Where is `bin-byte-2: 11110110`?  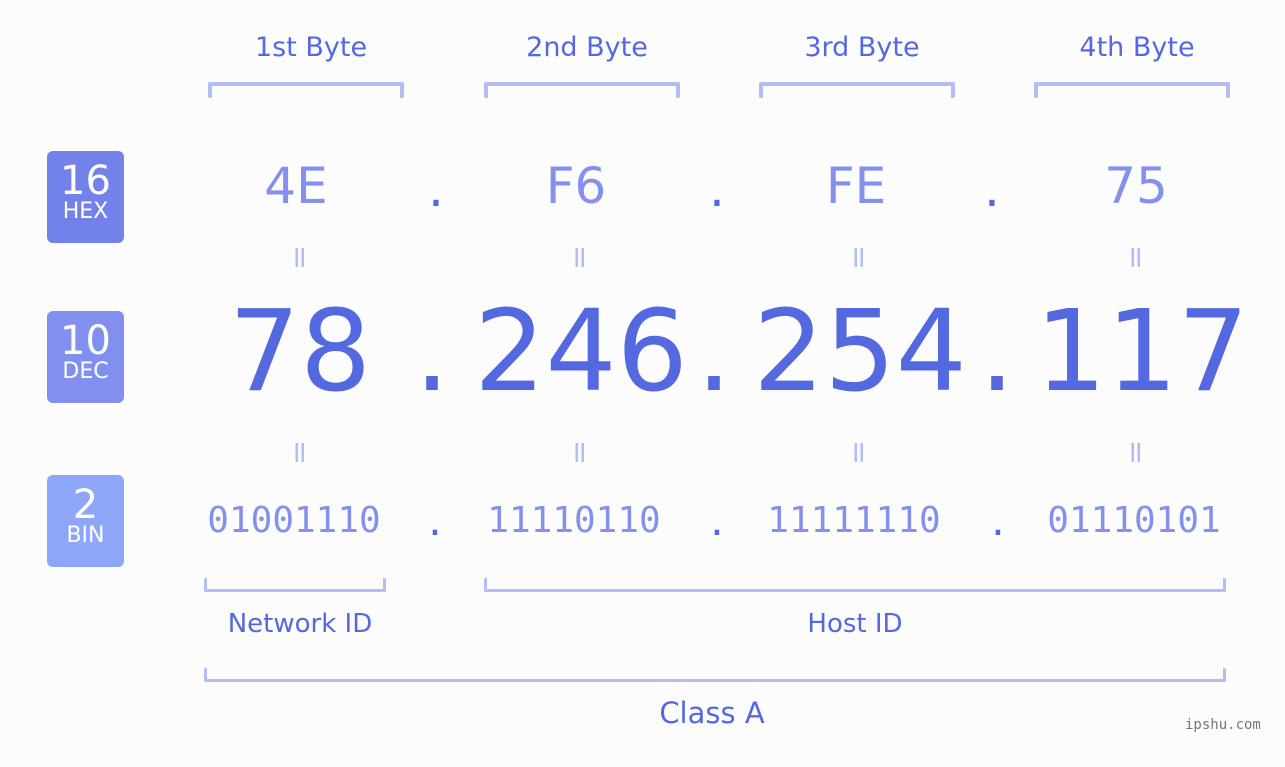
bin-byte-2: 11110110 is located at coordinates (574, 520).